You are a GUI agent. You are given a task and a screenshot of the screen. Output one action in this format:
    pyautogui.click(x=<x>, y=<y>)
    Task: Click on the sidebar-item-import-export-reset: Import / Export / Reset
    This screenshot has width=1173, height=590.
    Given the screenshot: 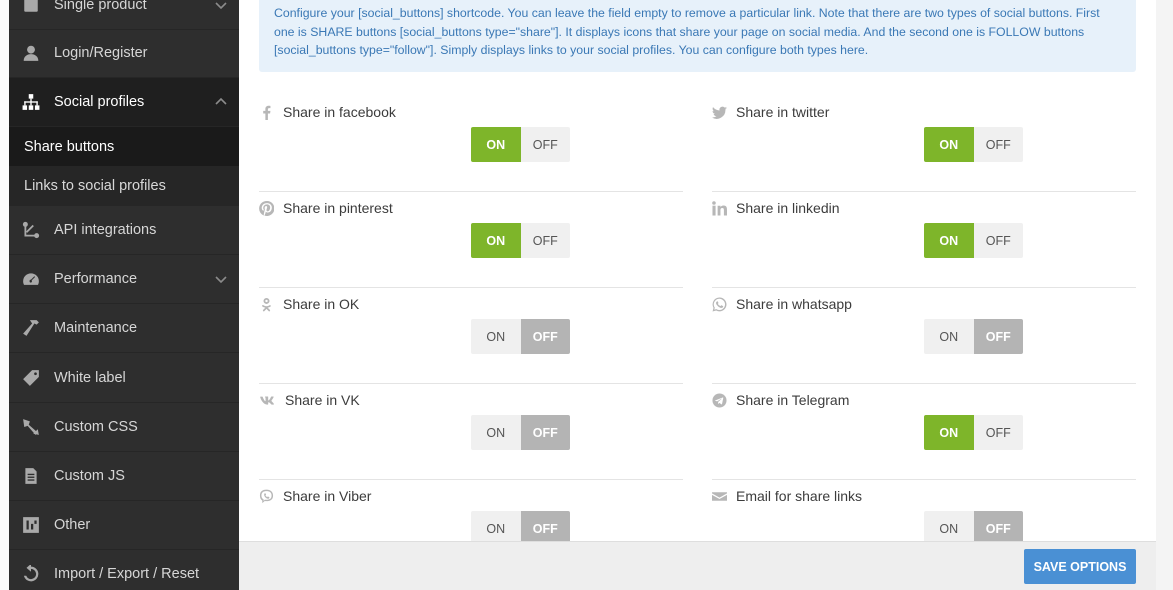 What is the action you would take?
    pyautogui.click(x=124, y=570)
    